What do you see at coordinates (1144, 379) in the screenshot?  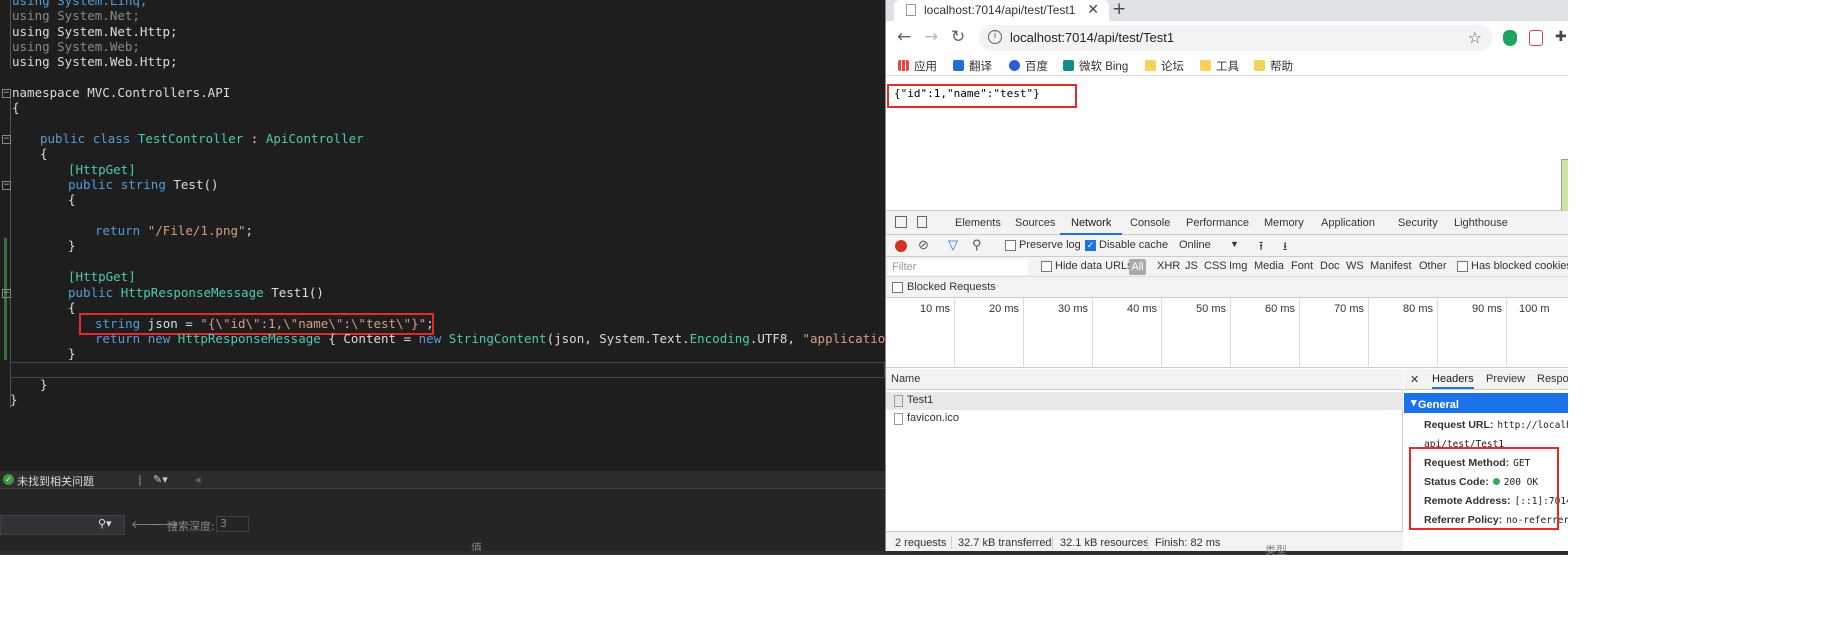 I see `name-column-header: Name` at bounding box center [1144, 379].